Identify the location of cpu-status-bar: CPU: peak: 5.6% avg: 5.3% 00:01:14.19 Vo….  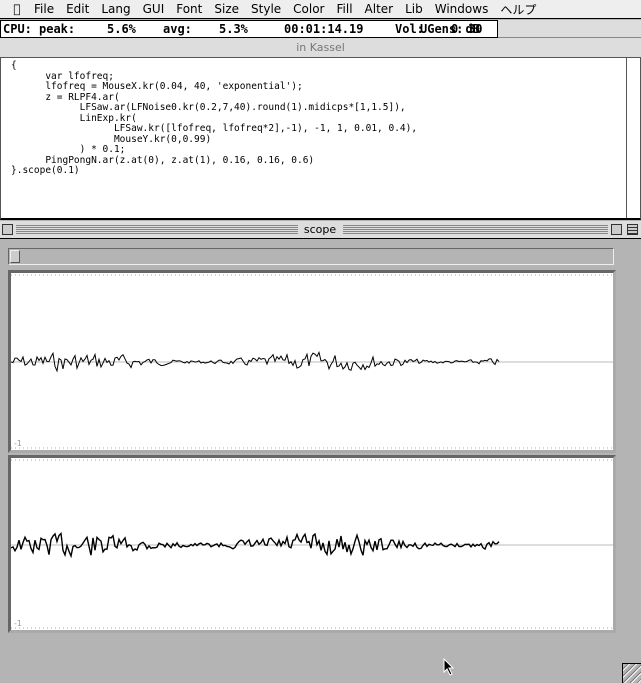
(249, 29).